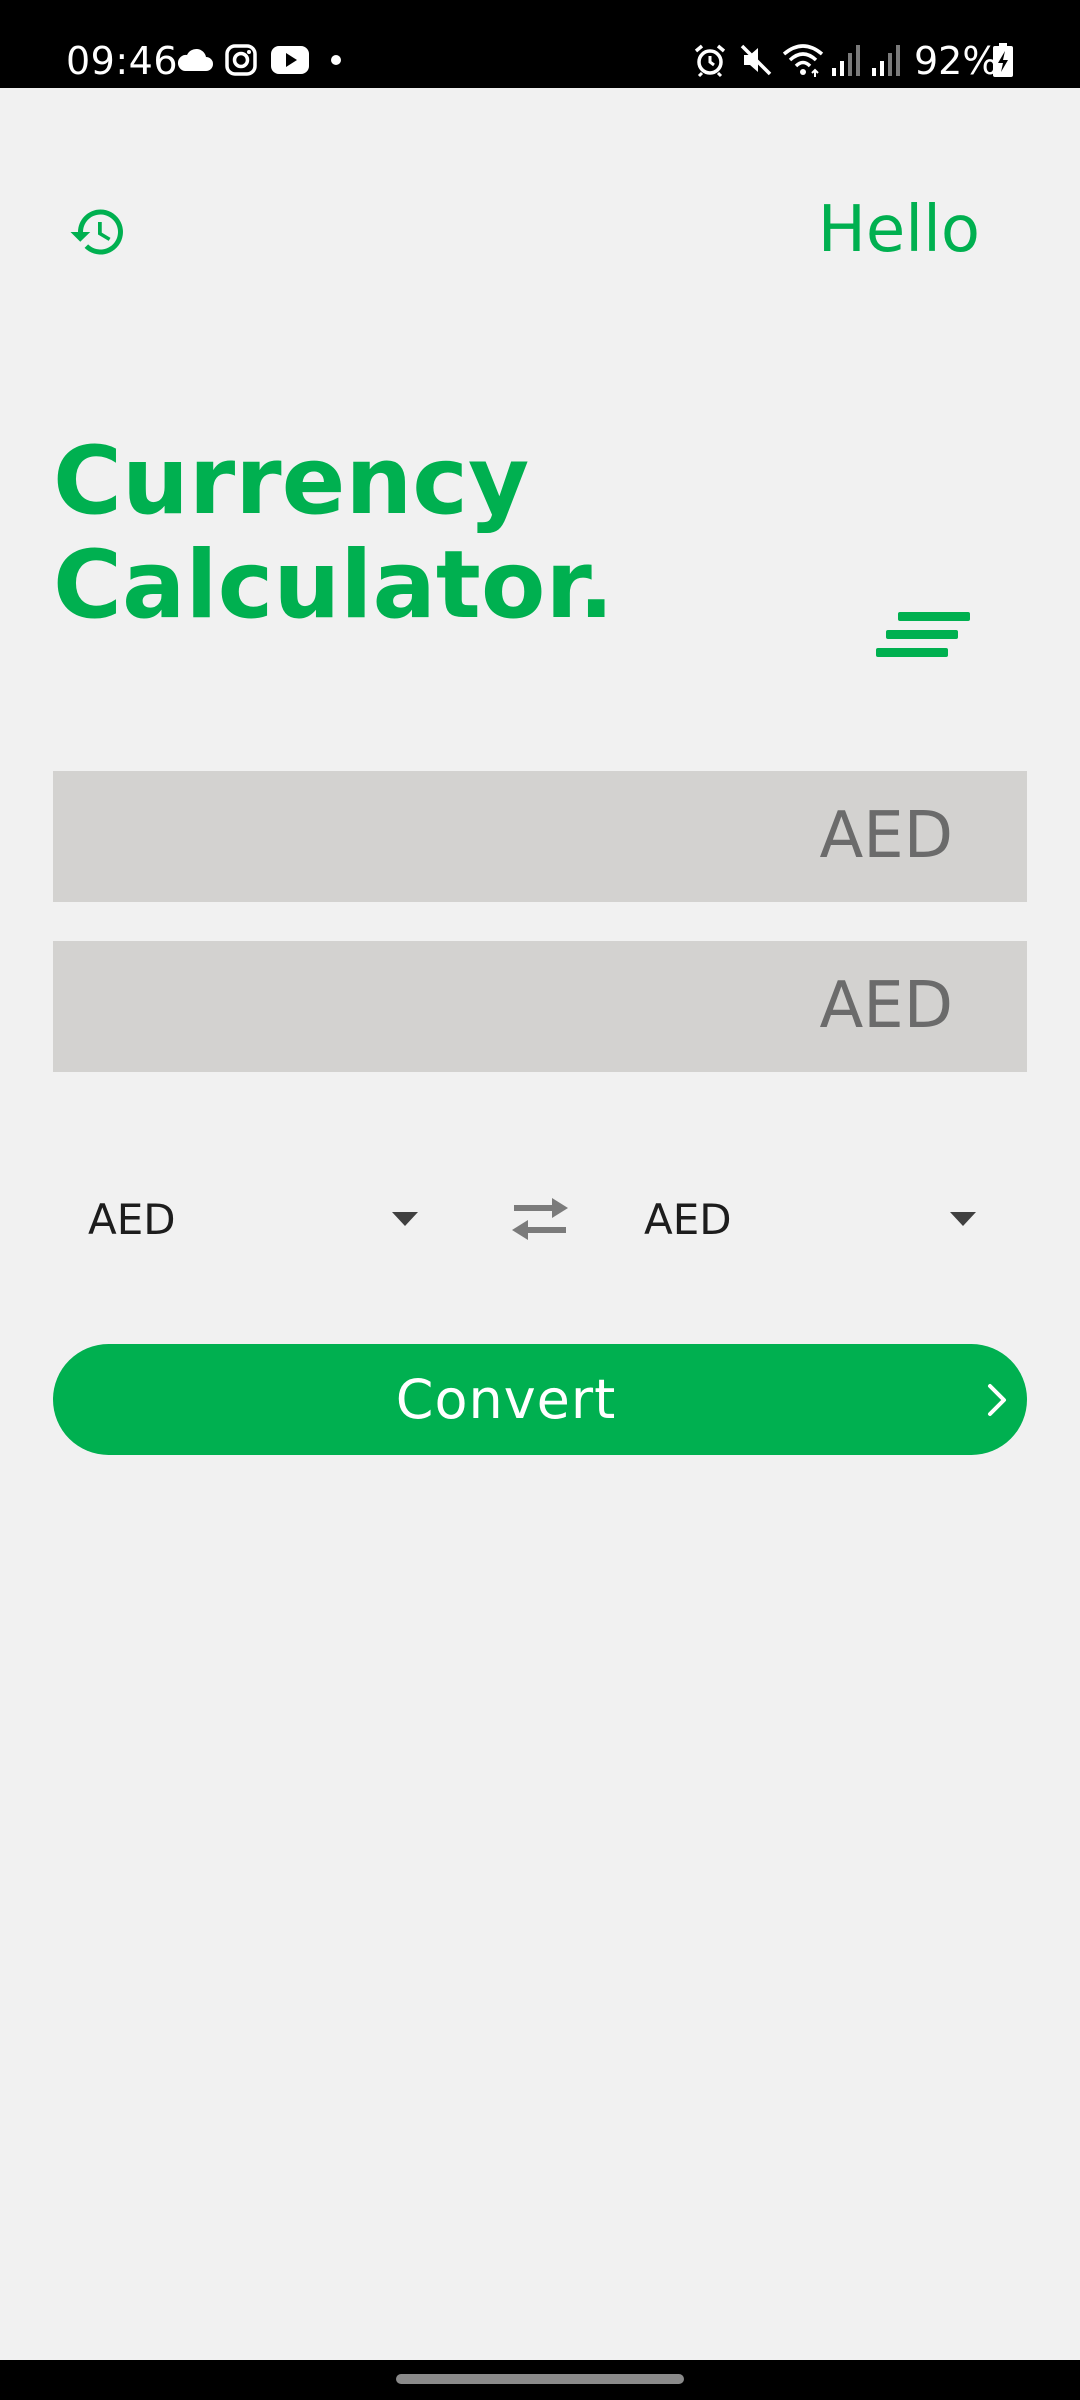 The width and height of the screenshot is (1080, 2400). What do you see at coordinates (540, 44) in the screenshot?
I see `status-bar: 09:46 92%` at bounding box center [540, 44].